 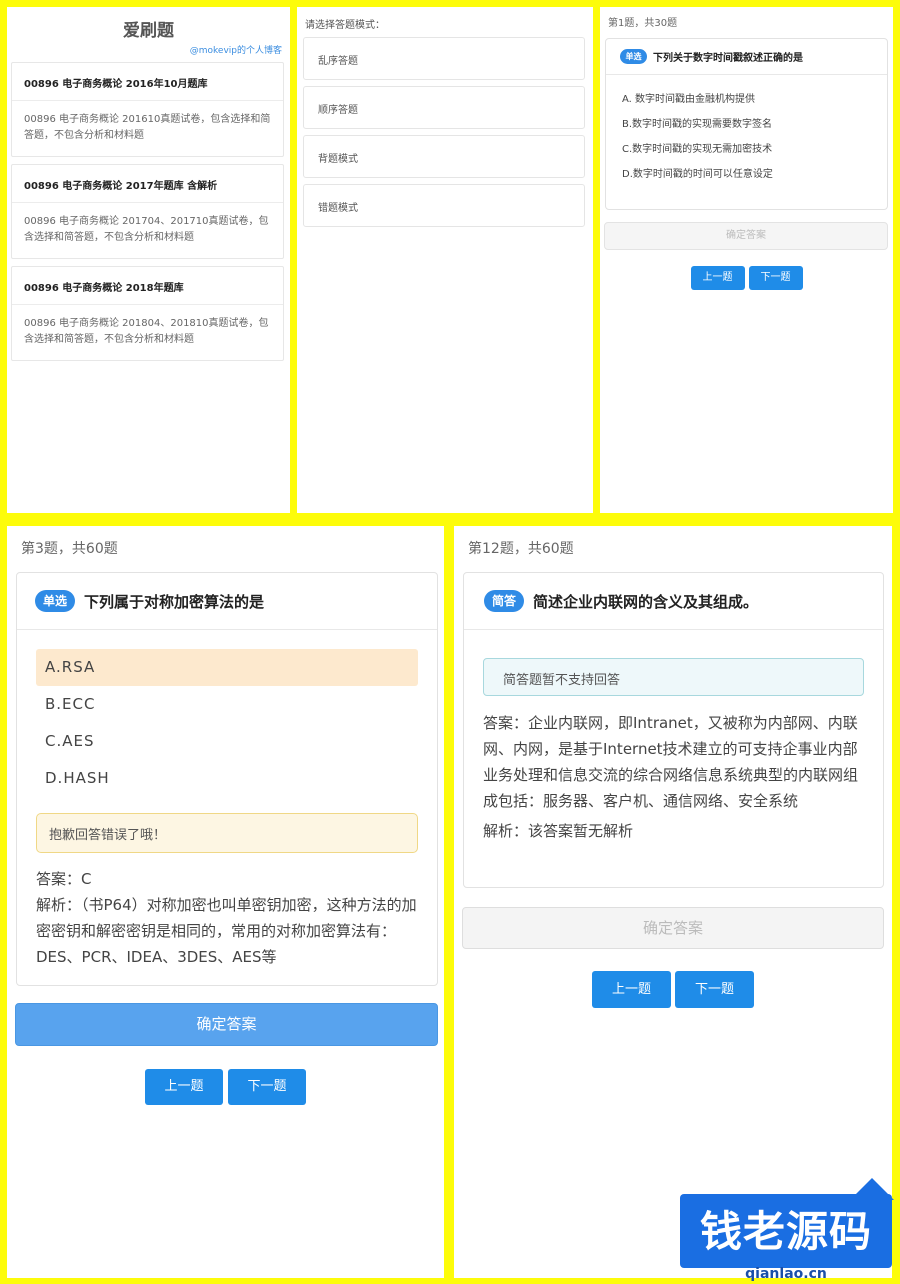 What do you see at coordinates (785, 1231) in the screenshot?
I see `watermark-text: 钱老源码` at bounding box center [785, 1231].